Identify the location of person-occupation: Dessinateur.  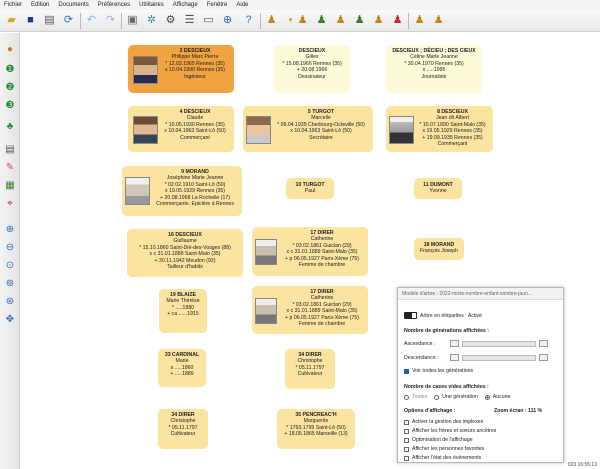
(312, 76).